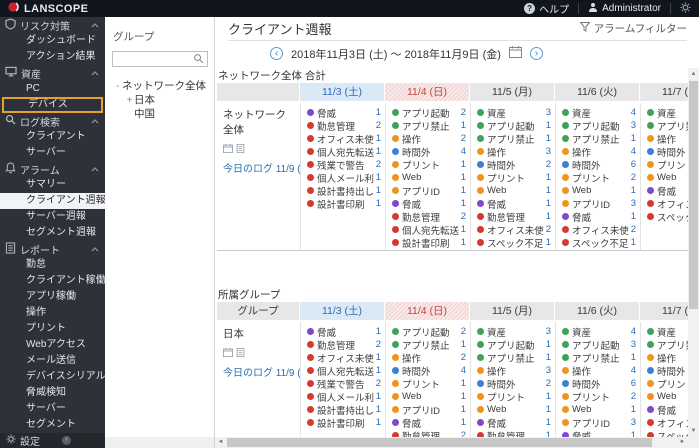 Image resolution: width=699 pixels, height=448 pixels. I want to click on alarm-entry: 時間外 2, so click(514, 384).